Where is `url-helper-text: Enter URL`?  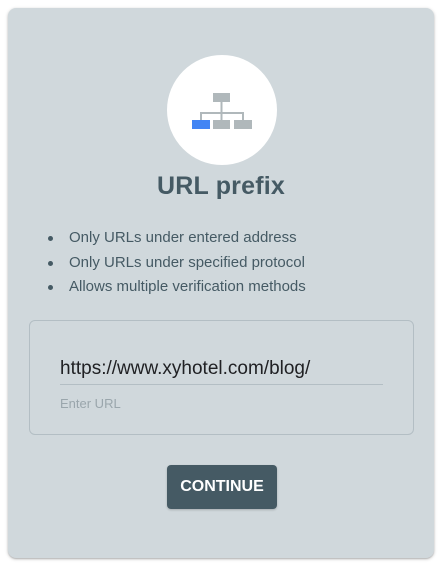 url-helper-text: Enter URL is located at coordinates (90, 403).